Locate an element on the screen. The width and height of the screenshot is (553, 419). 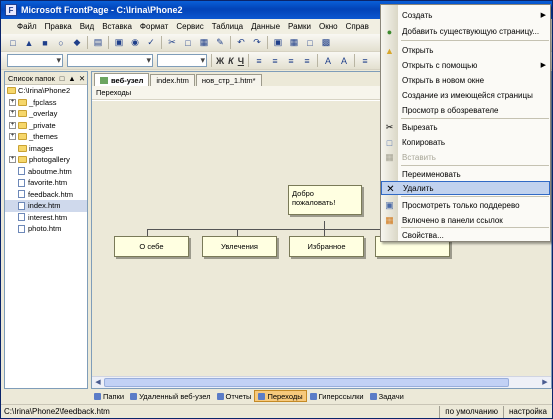
italic-button: К is located at coordinates (231, 61).